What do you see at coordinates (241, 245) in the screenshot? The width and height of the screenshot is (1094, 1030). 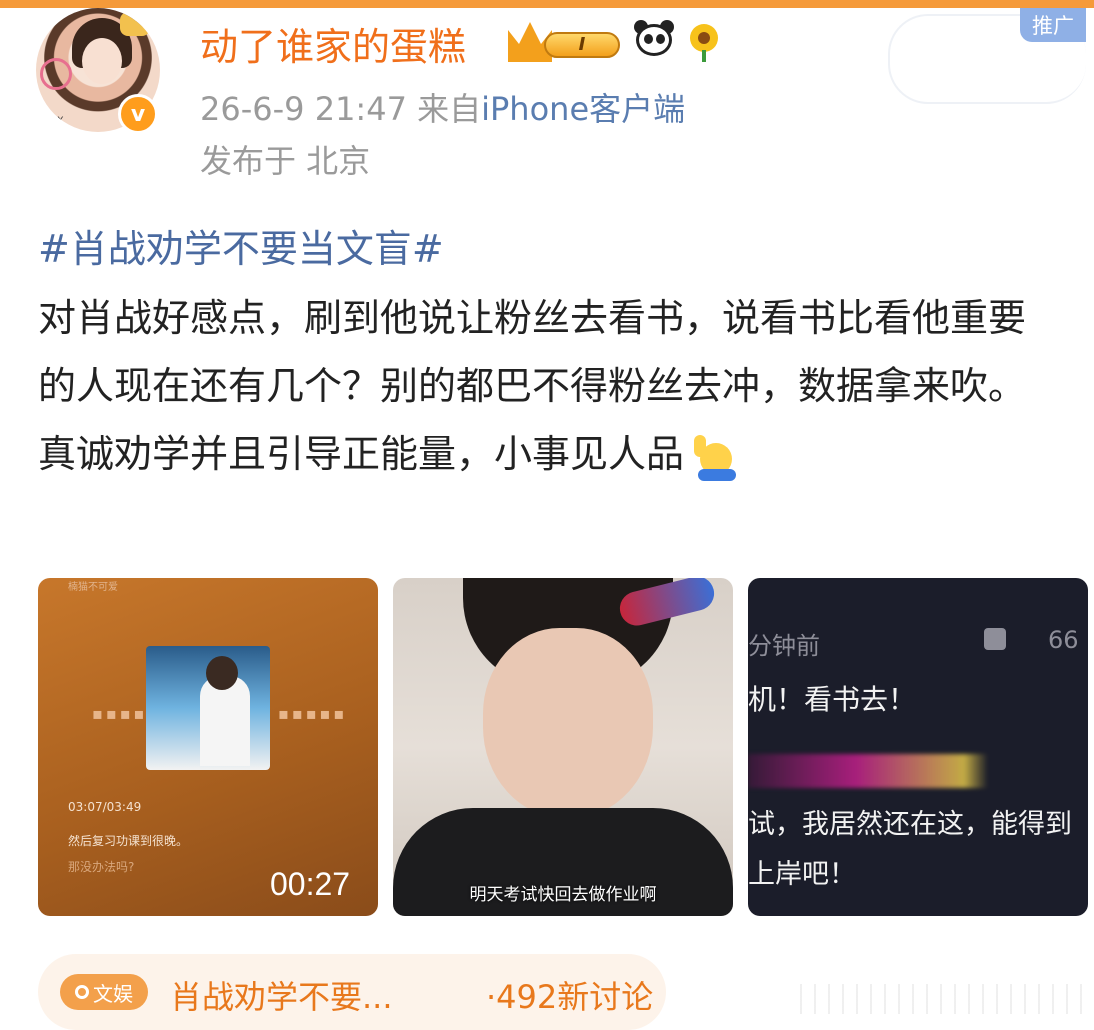 I see `hashtag-link: #肖战劝学不要当文盲#` at bounding box center [241, 245].